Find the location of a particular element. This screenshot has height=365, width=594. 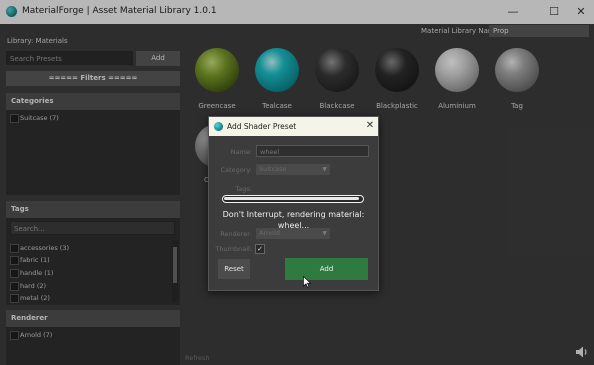

thumbnail-checkbox: ✓ is located at coordinates (260, 249).